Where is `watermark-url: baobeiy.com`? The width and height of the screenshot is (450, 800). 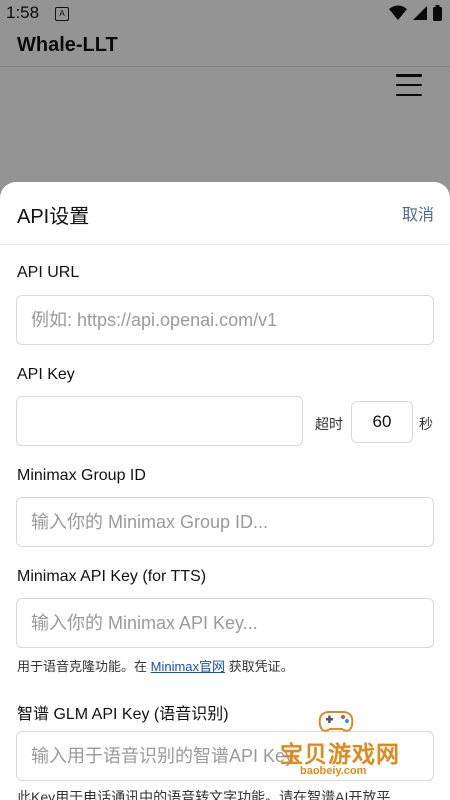 watermark-url: baobeiy.com is located at coordinates (333, 771).